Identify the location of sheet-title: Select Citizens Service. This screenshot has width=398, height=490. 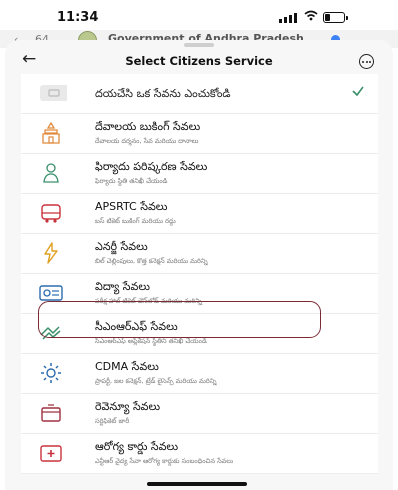
(199, 61).